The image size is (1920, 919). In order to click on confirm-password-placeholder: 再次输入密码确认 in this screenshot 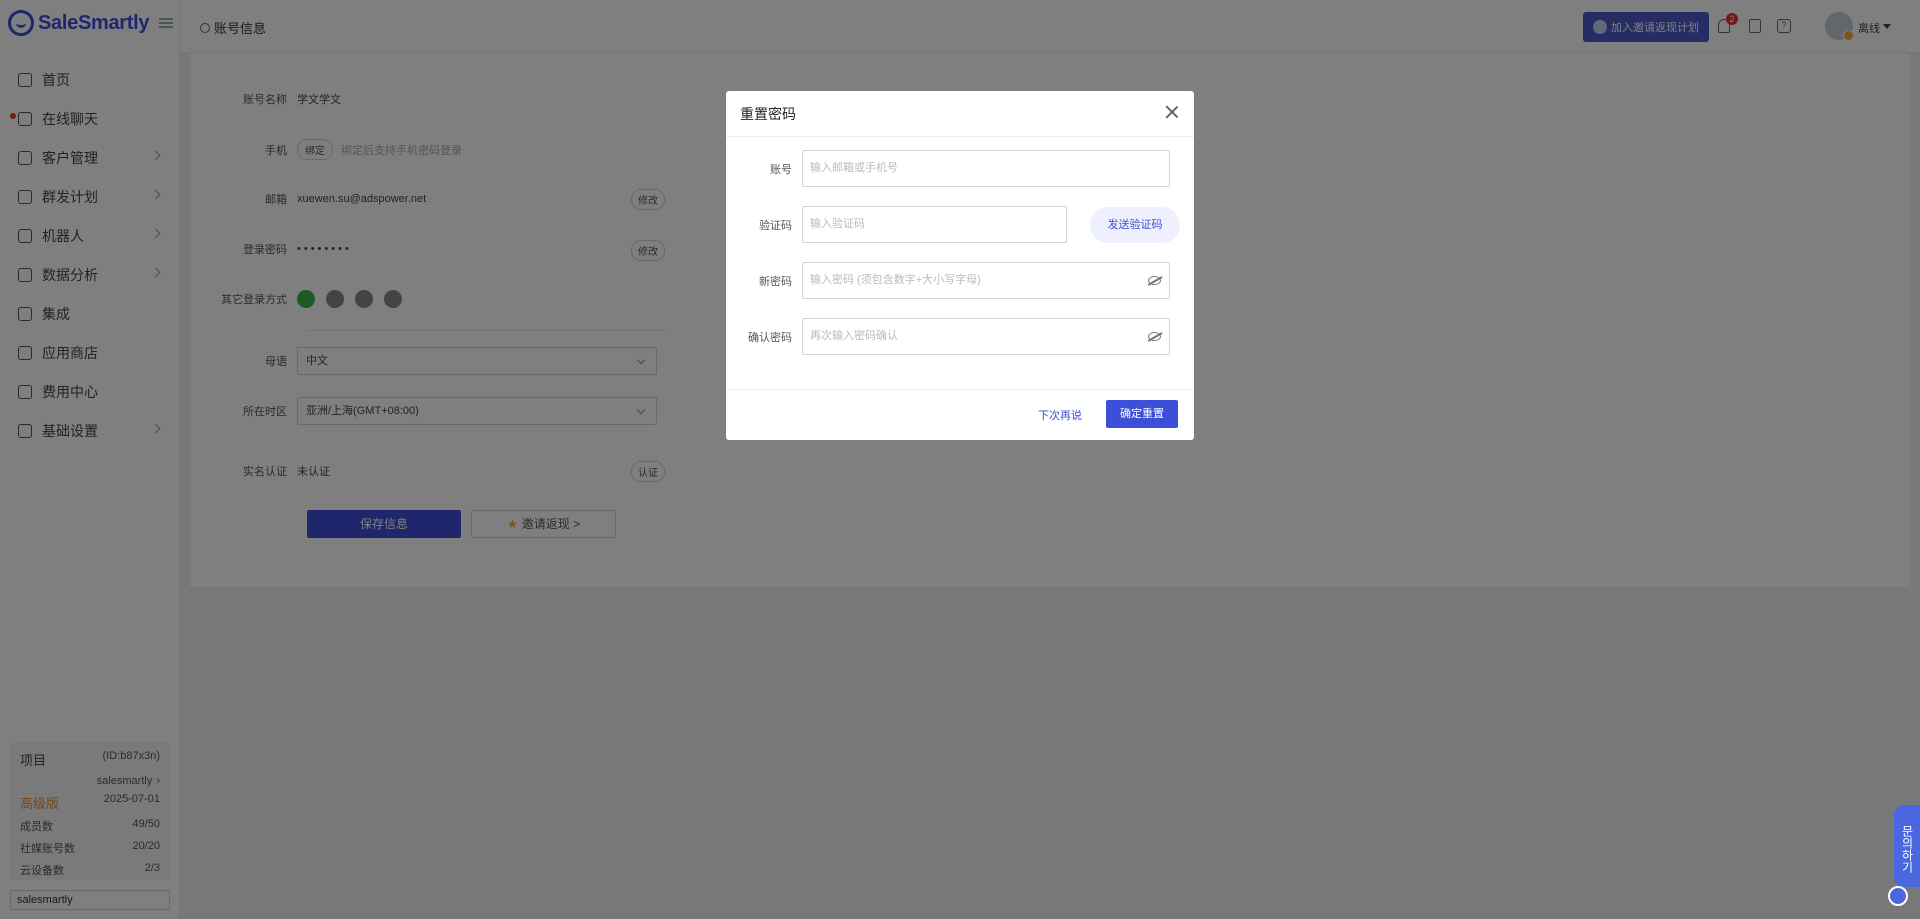, I will do `click(854, 336)`.